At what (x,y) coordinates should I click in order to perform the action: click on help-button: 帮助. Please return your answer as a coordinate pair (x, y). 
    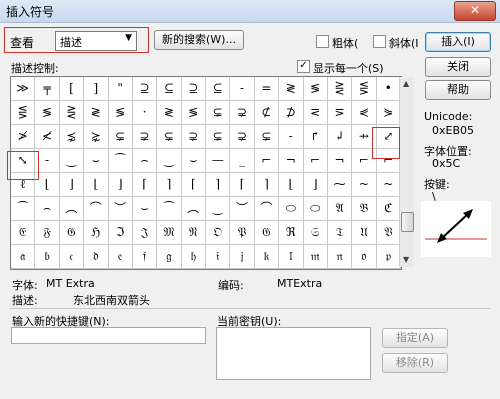
    Looking at the image, I should click on (458, 90).